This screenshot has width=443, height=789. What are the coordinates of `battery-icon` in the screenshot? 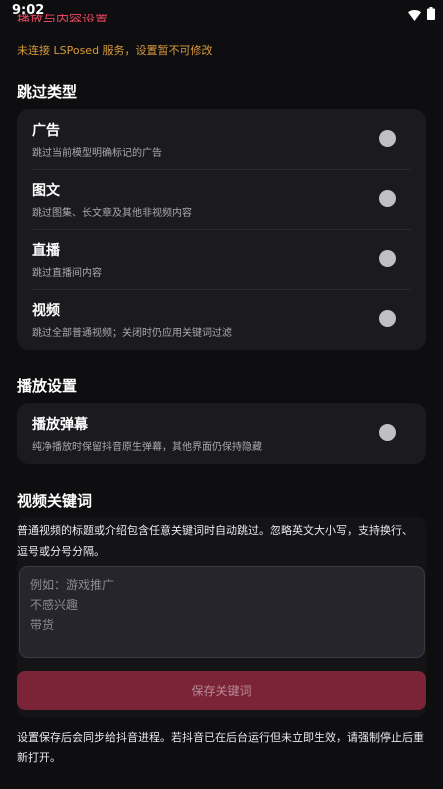 It's located at (431, 14).